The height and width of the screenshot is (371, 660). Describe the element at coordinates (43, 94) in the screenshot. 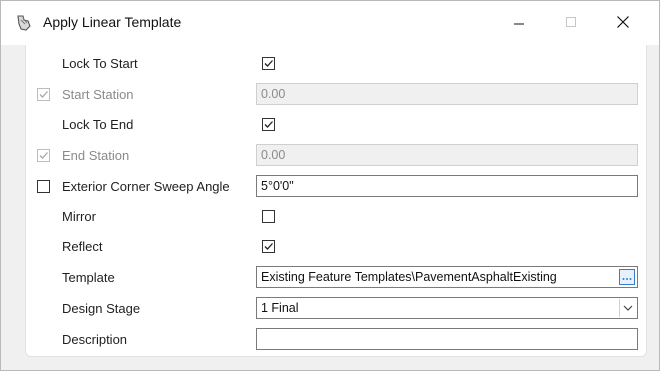

I see `start-station-enable-checkbox` at that location.